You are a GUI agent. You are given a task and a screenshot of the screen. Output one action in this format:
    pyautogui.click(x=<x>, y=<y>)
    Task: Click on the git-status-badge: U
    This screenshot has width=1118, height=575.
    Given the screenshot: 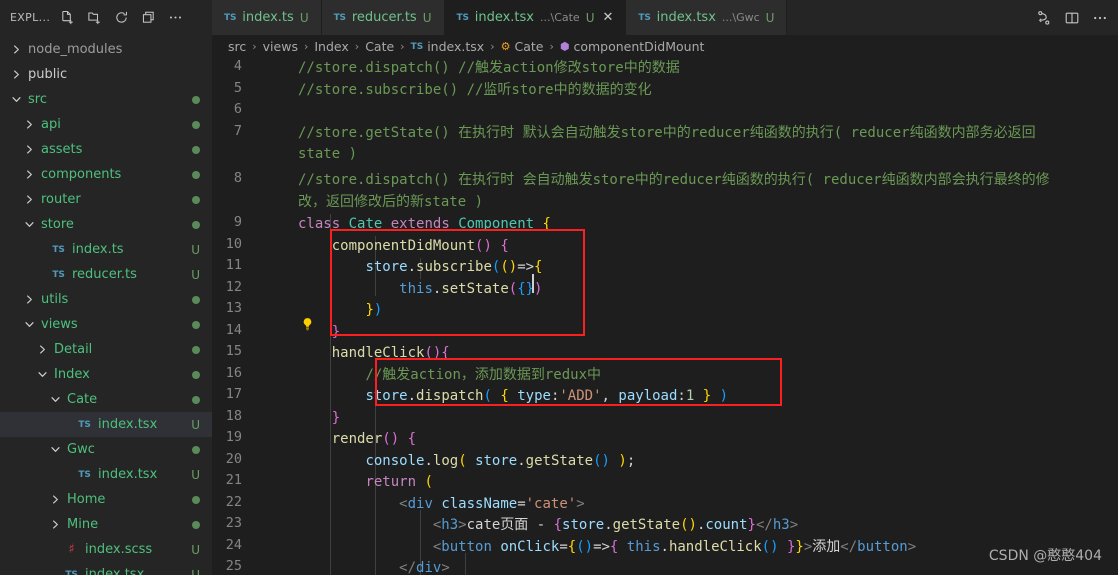 What is the action you would take?
    pyautogui.click(x=195, y=424)
    